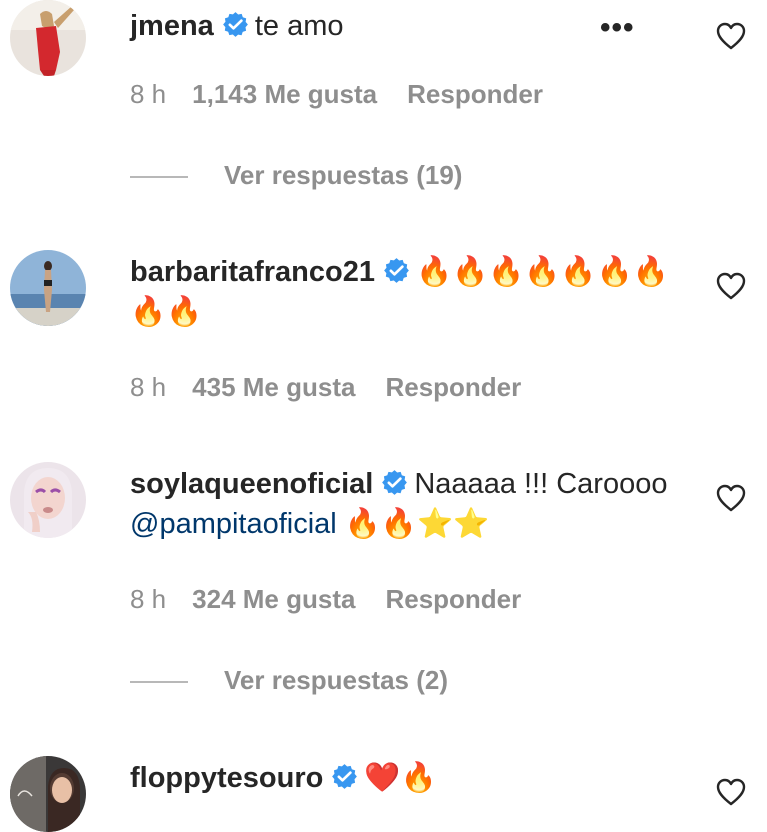 The height and width of the screenshot is (832, 767). I want to click on comment: floppytesouro ❤️🔥, so click(383, 792).